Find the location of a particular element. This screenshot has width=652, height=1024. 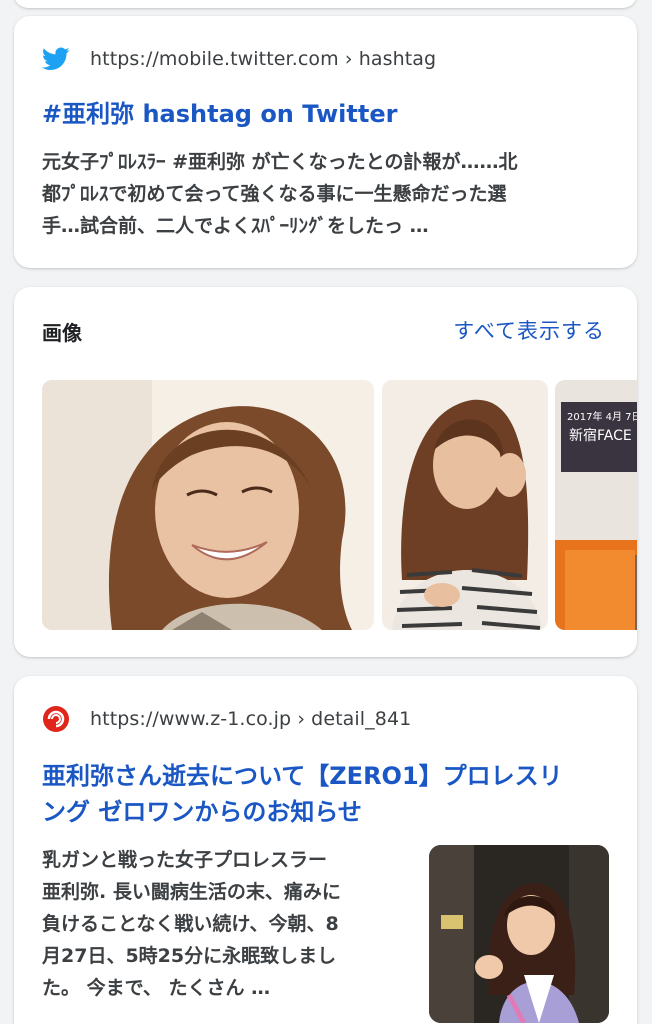

snippet-line: 元女子ﾌﾟﾛﾚｽﾗｰ #亜利弥 が亡くなったとの訃報が……北 is located at coordinates (280, 162).